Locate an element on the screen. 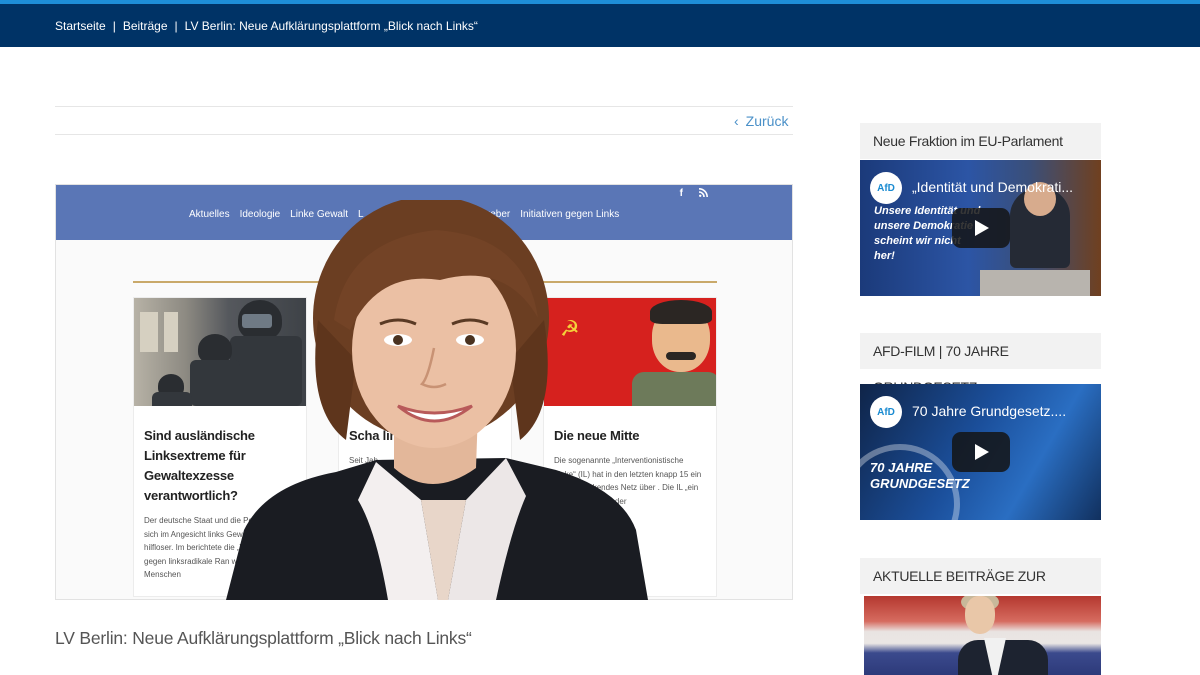  divider-bottom is located at coordinates (424, 134).